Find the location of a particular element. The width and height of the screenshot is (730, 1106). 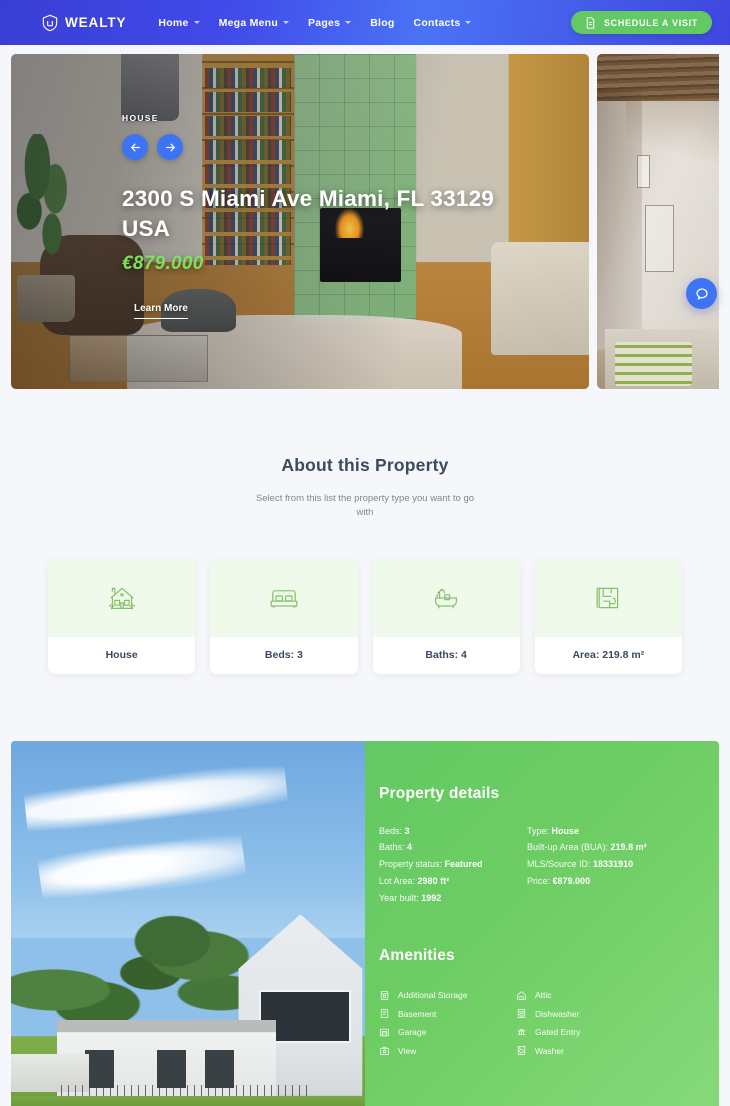

spec-value: 18331910 is located at coordinates (613, 864).